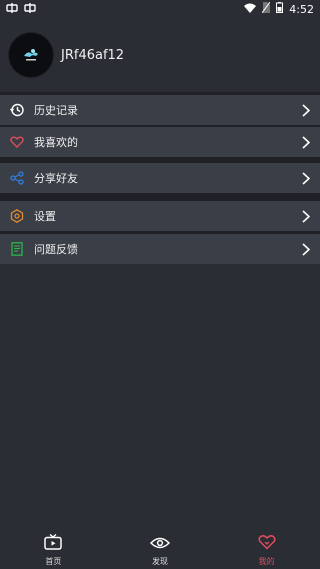  What do you see at coordinates (17, 216) in the screenshot?
I see `gear-icon` at bounding box center [17, 216].